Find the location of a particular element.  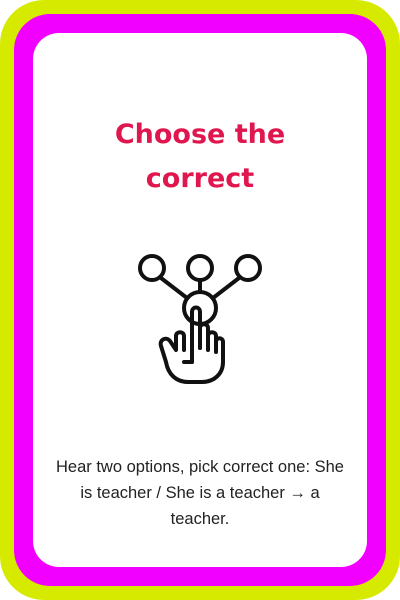

hand-select-options-icon is located at coordinates (200, 317).